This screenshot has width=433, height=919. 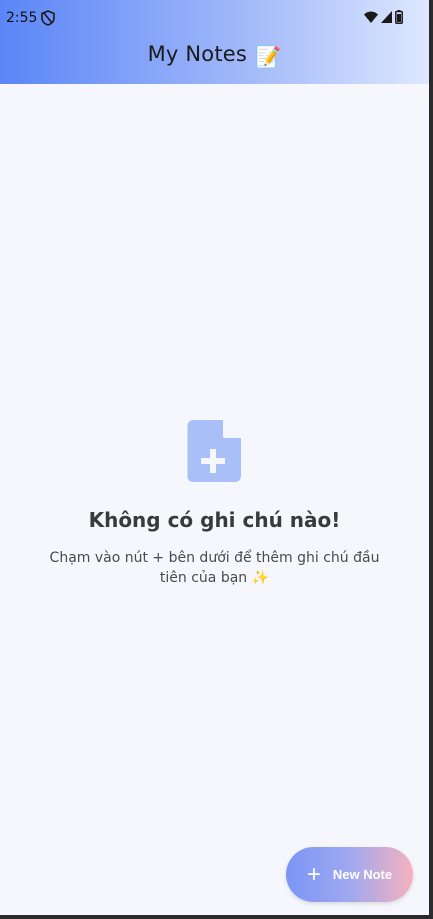 I want to click on battery-icon, so click(x=399, y=17).